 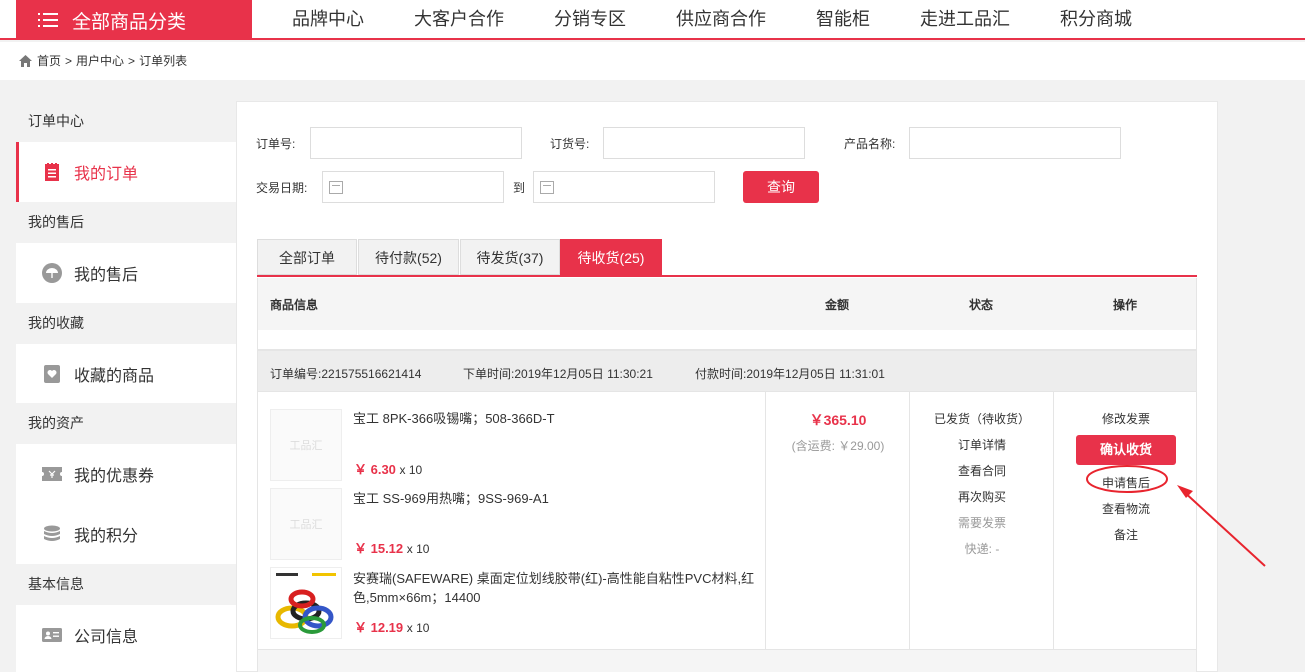 I want to click on confirm-receipt-button: 确认收货, so click(x=1126, y=450).